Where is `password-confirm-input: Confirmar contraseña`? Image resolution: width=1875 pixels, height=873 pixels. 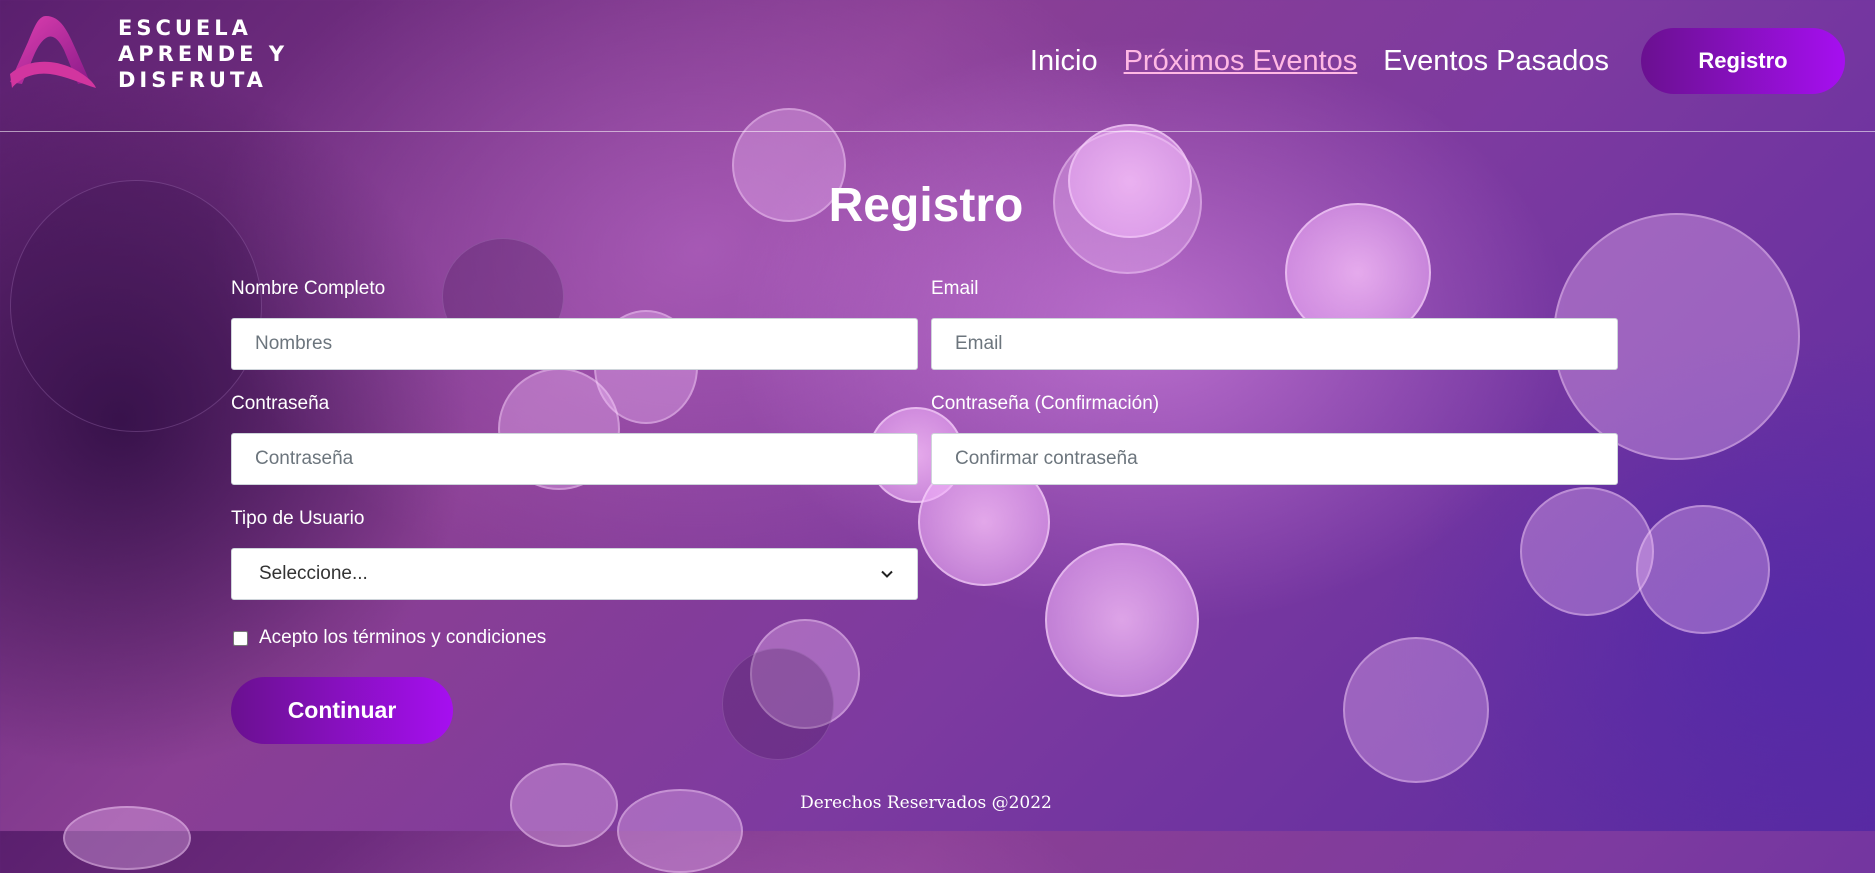
password-confirm-input: Confirmar contraseña is located at coordinates (1274, 459).